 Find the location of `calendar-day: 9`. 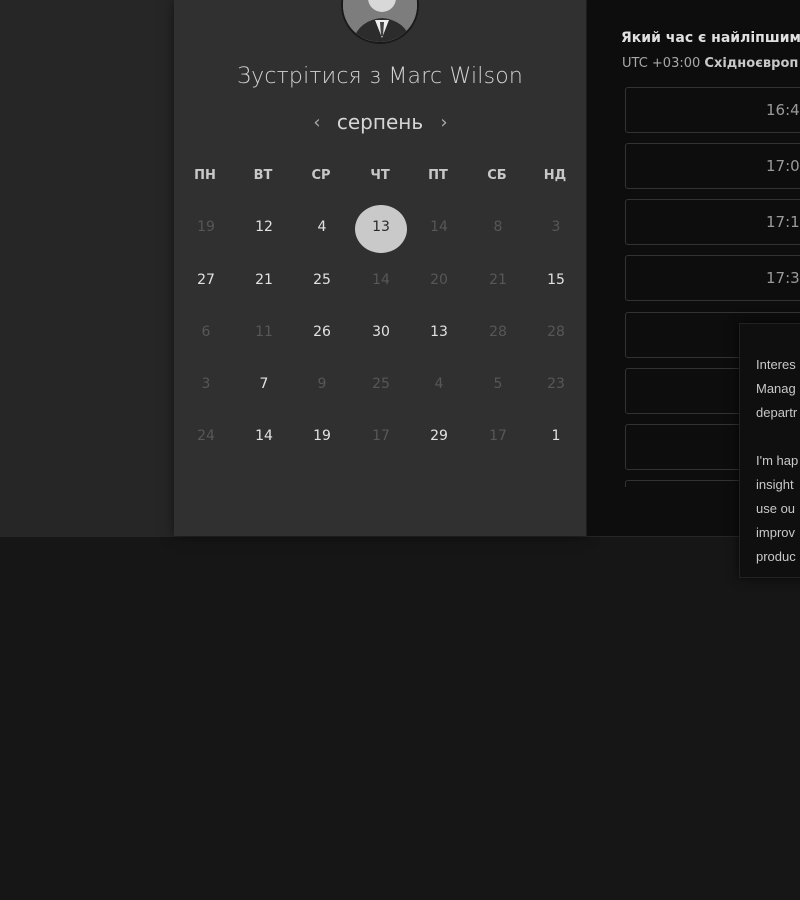

calendar-day: 9 is located at coordinates (322, 384).